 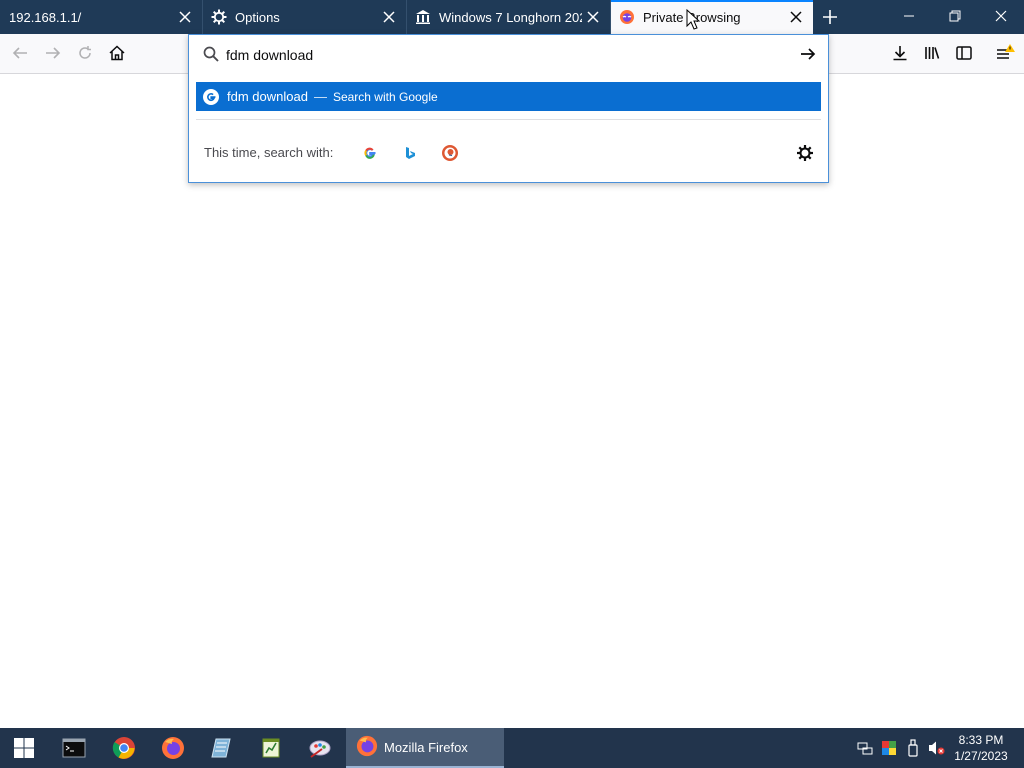 I want to click on search-suggestion-row: fdm download — Search with Google, so click(x=508, y=96).